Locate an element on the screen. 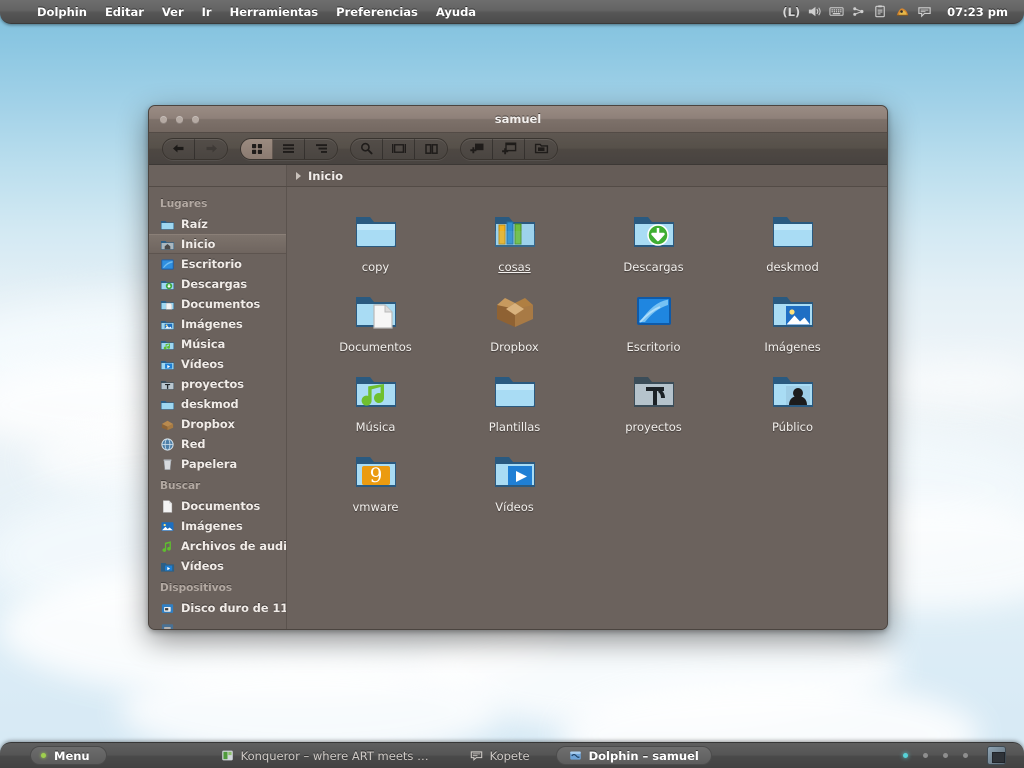 This screenshot has height=768, width=1024. sidebar-item-disco-duro: Disco duro de 115. is located at coordinates (217, 608).